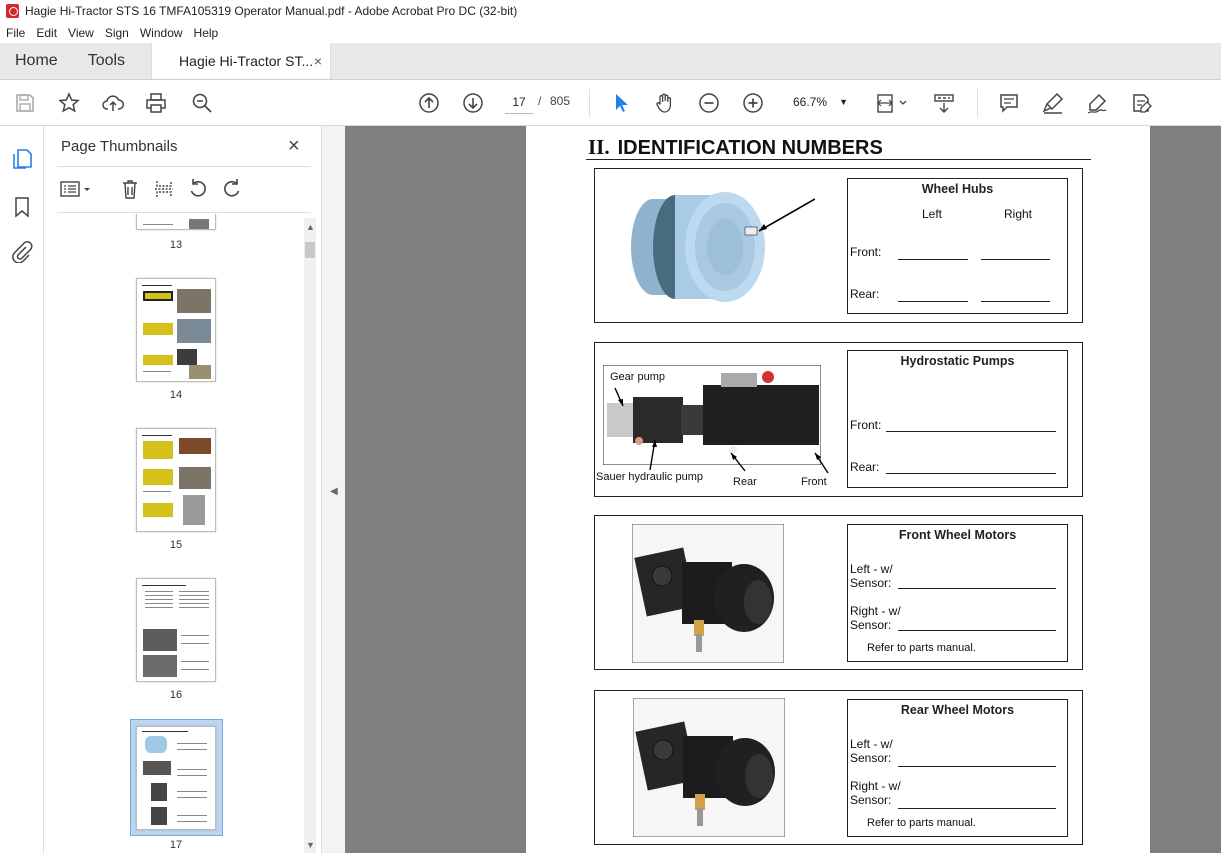 The image size is (1221, 853). What do you see at coordinates (838, 245) in the screenshot?
I see `wheel-hubs-section: Wheel Hubs Left Right Front: Rear:` at bounding box center [838, 245].